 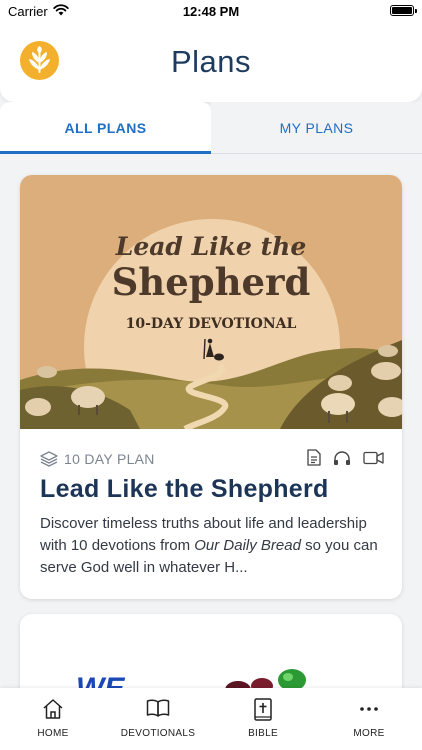 I want to click on layers-icon, so click(x=49, y=459).